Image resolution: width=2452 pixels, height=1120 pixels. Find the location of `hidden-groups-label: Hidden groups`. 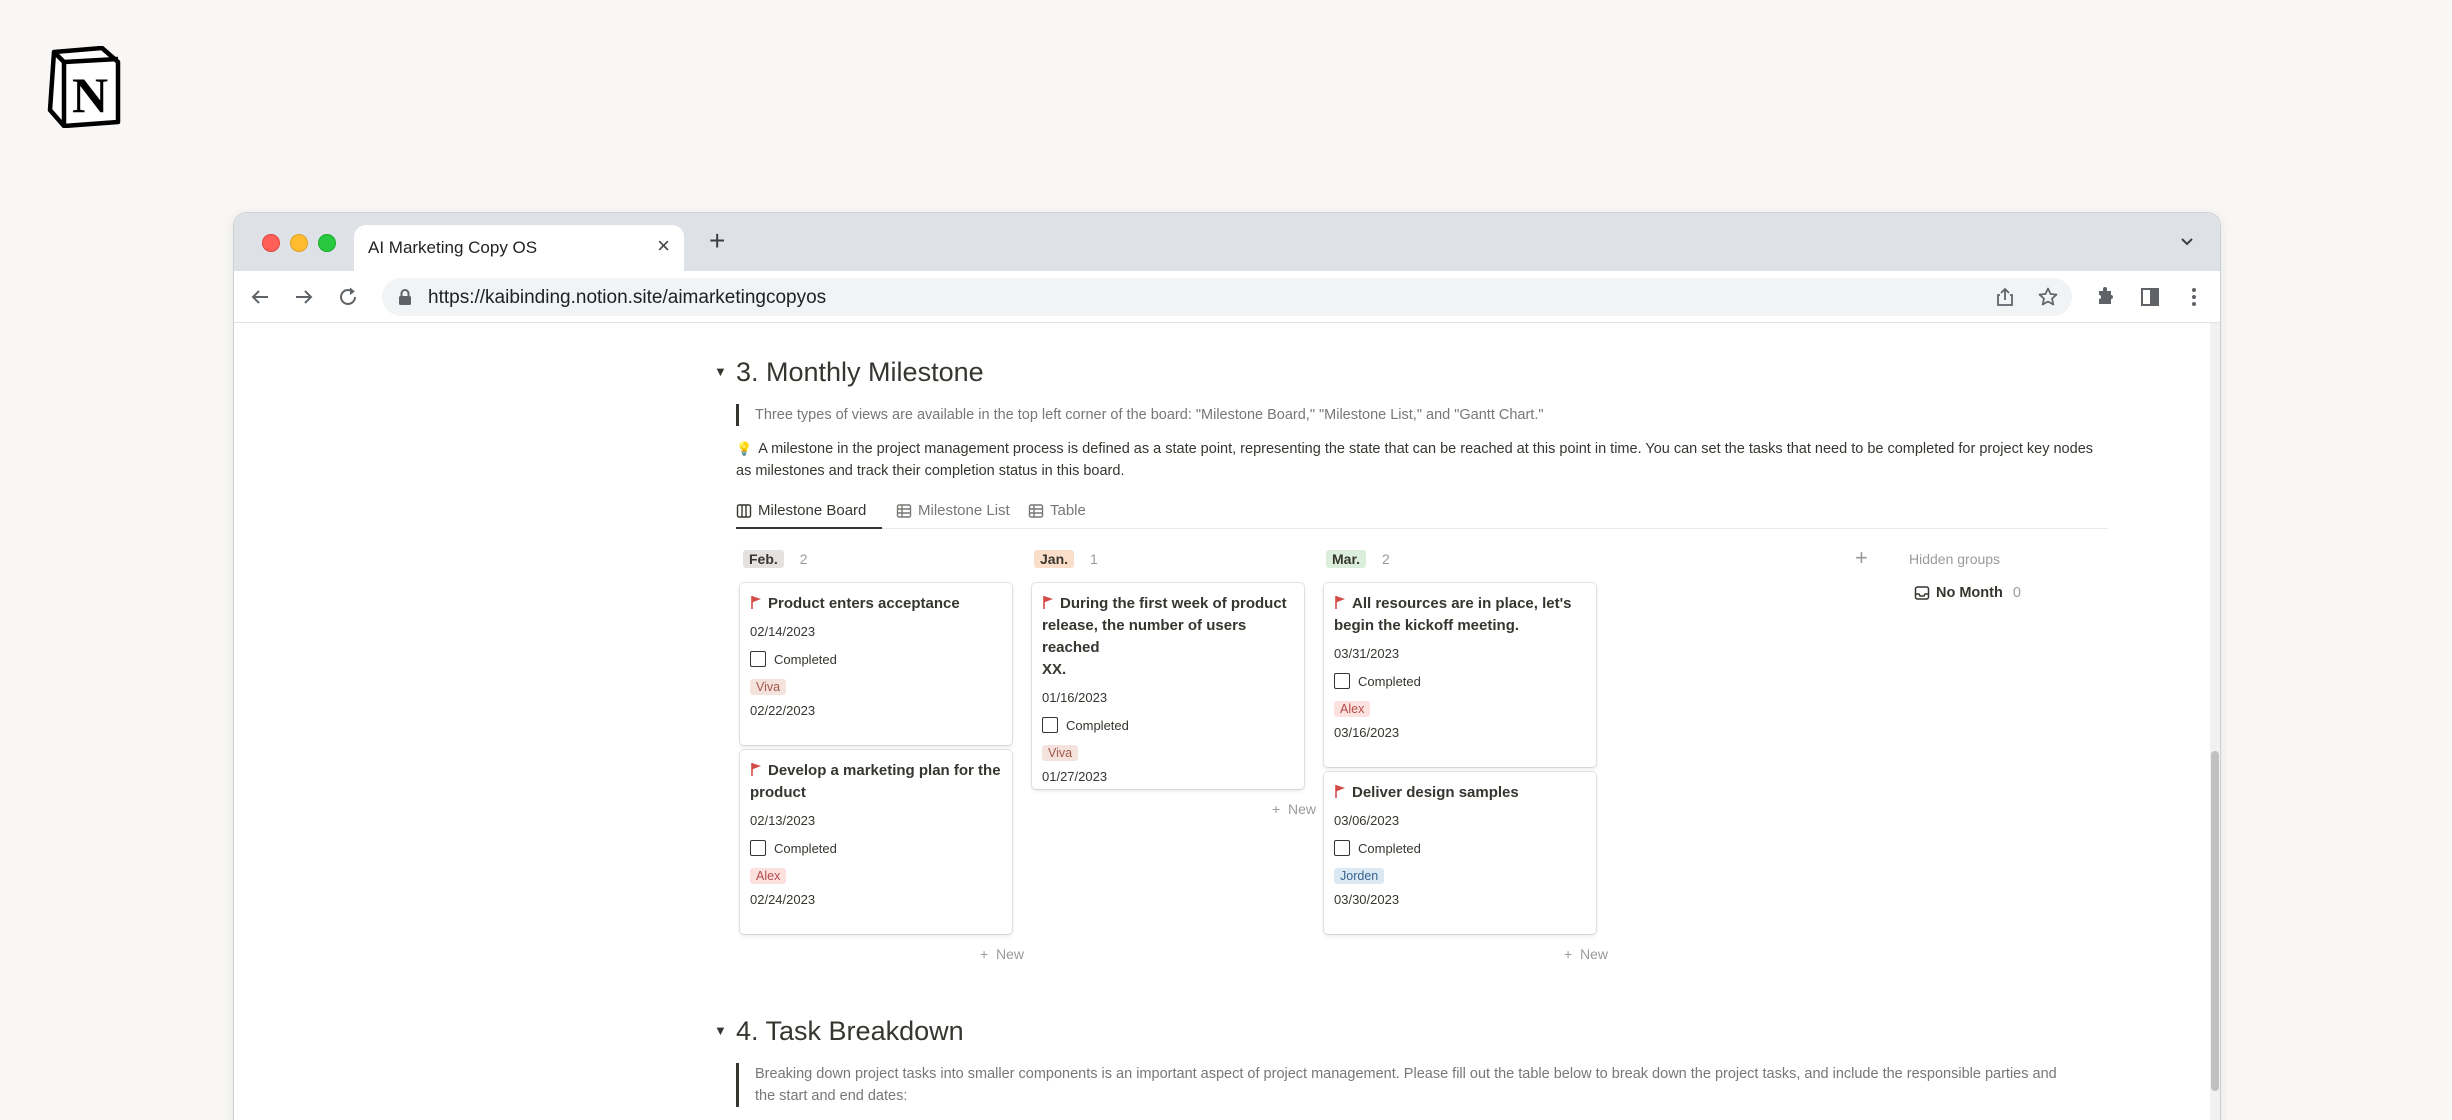

hidden-groups-label: Hidden groups is located at coordinates (1955, 559).